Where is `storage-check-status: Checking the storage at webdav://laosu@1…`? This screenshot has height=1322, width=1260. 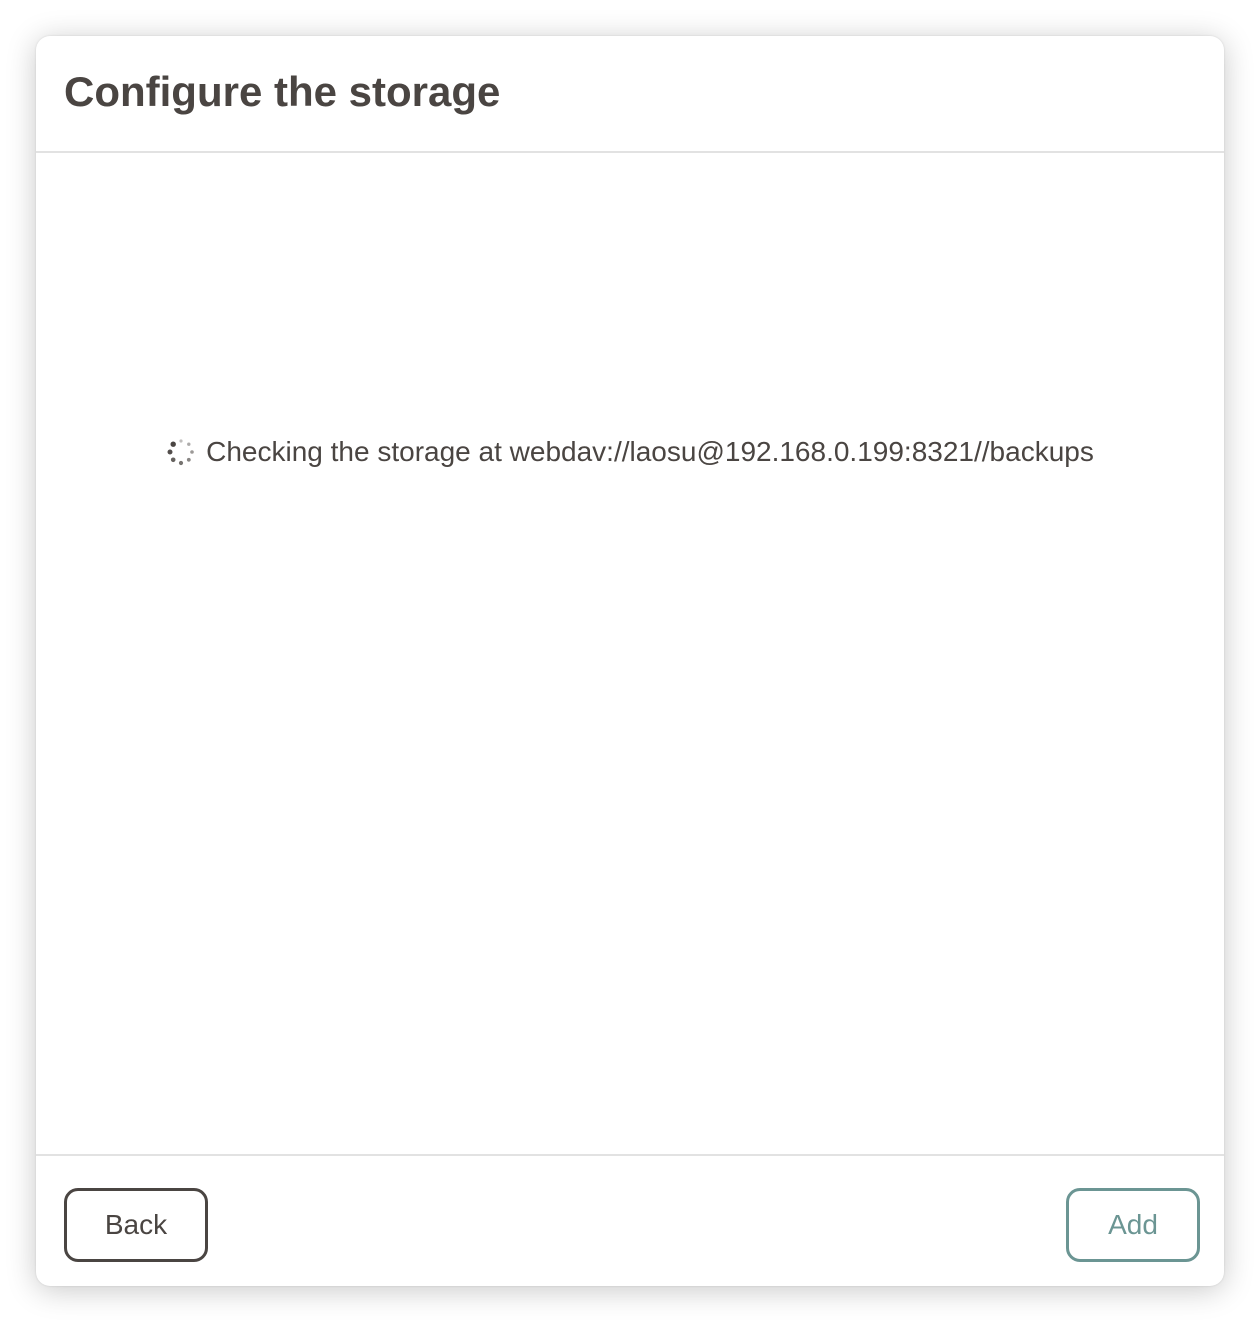 storage-check-status: Checking the storage at webdav://laosu@1… is located at coordinates (630, 452).